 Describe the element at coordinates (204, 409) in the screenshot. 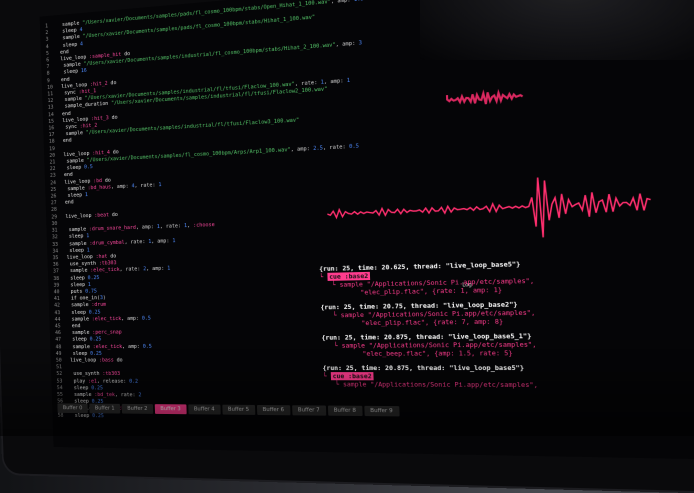

I see `buffer-tab: Buffer 4` at that location.